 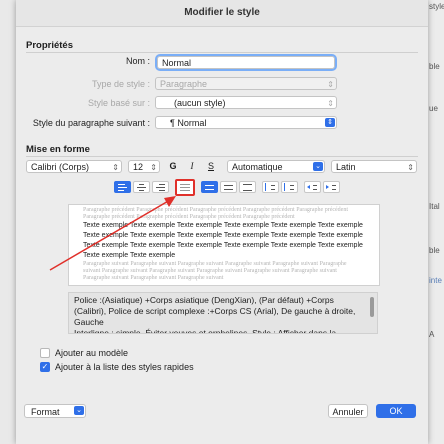 I want to click on annotation-arrow-head, so click(x=170, y=201).